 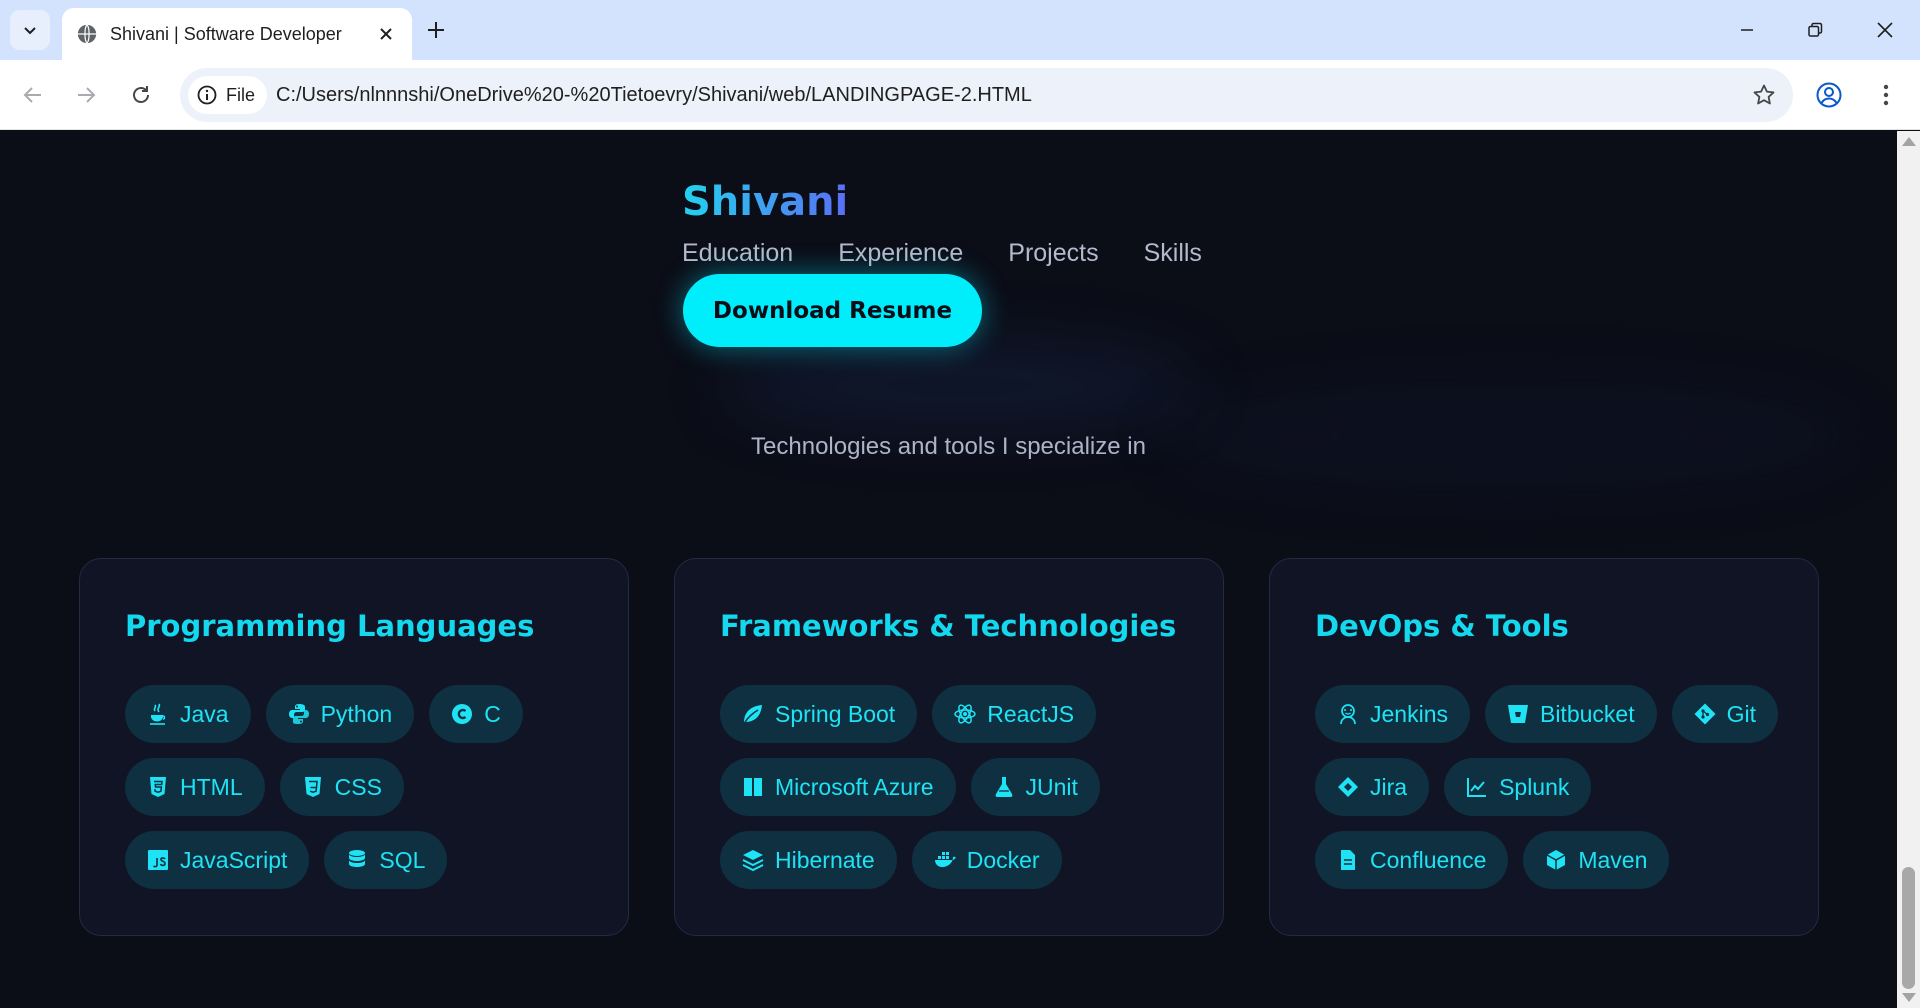 I want to click on skill-label: Maven, so click(x=1613, y=859).